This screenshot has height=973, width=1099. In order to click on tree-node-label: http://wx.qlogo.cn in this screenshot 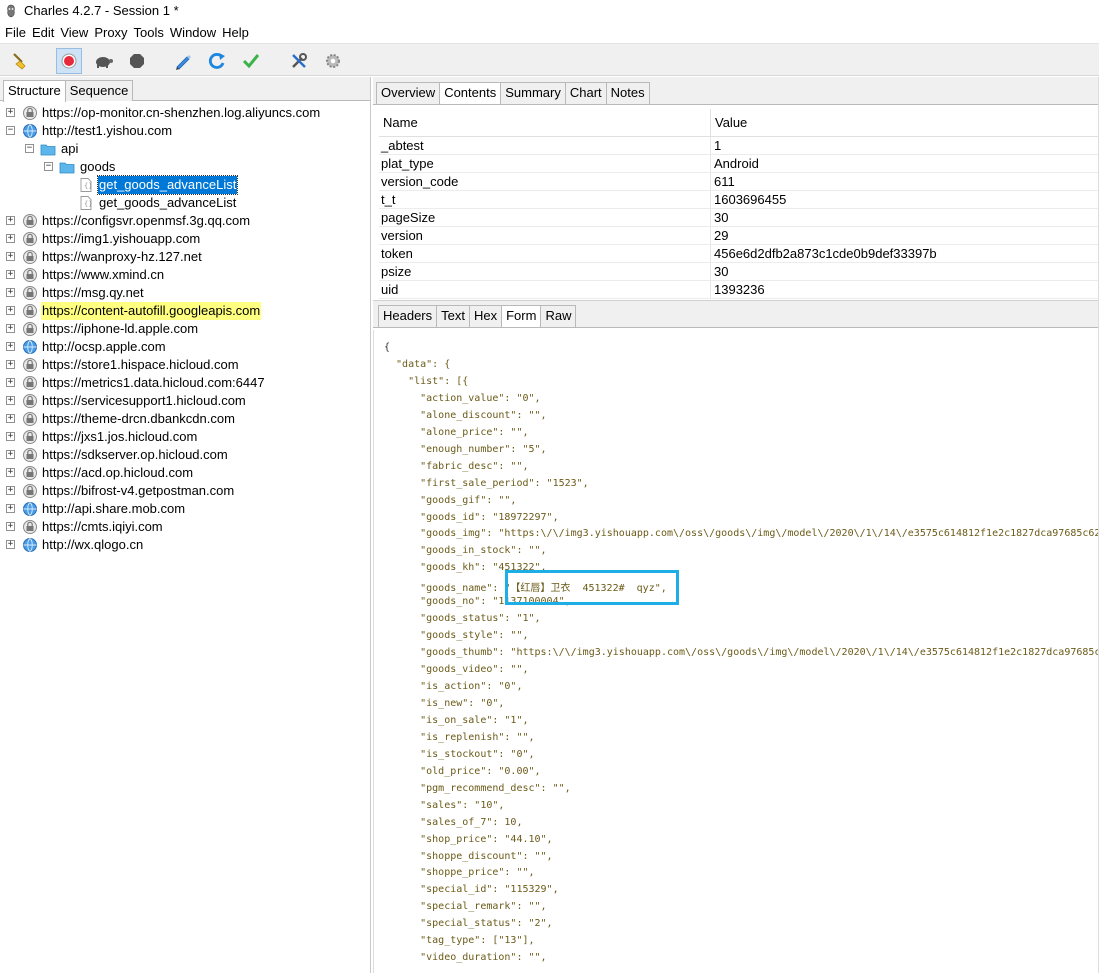, I will do `click(92, 545)`.